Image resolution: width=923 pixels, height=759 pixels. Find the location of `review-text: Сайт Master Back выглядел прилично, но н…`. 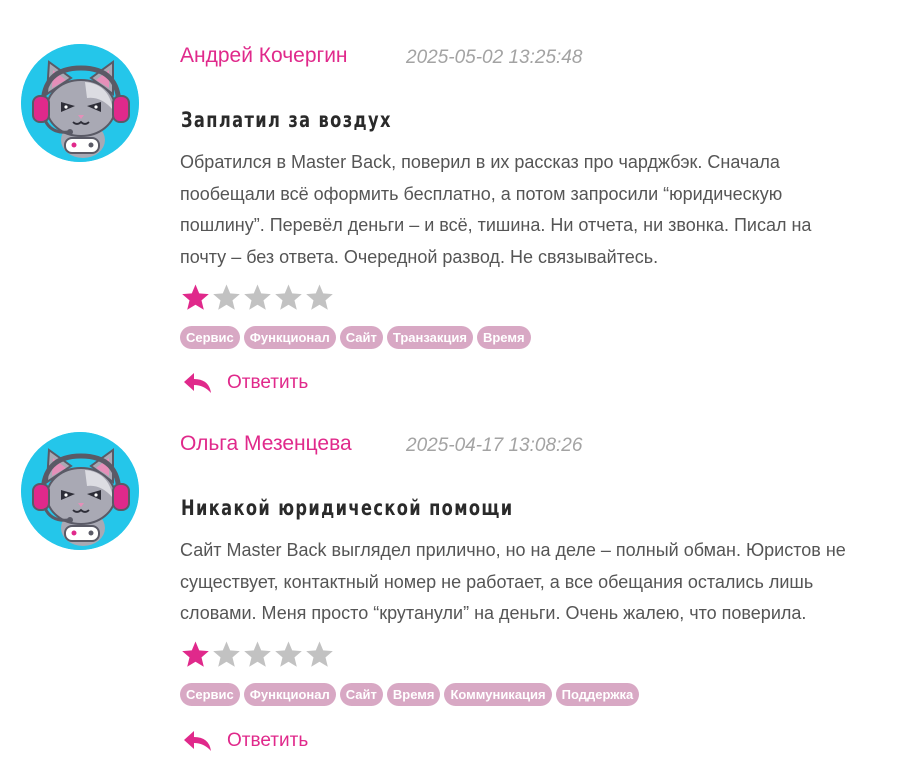

review-text: Сайт Master Back выглядел прилично, но н… is located at coordinates (547, 582).